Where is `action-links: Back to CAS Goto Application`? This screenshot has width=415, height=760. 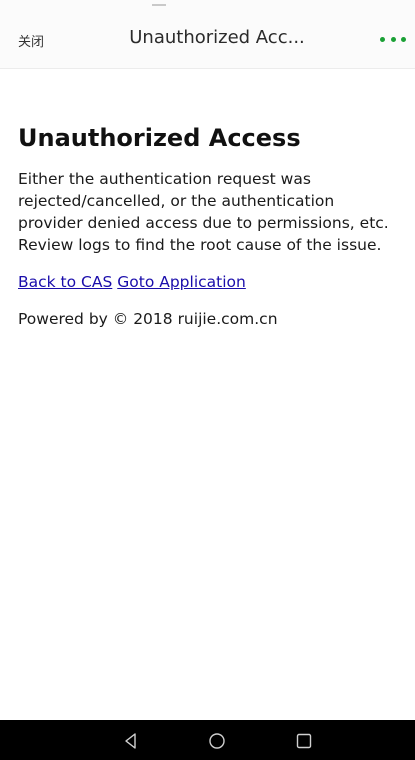
action-links: Back to CAS Goto Application is located at coordinates (207, 282).